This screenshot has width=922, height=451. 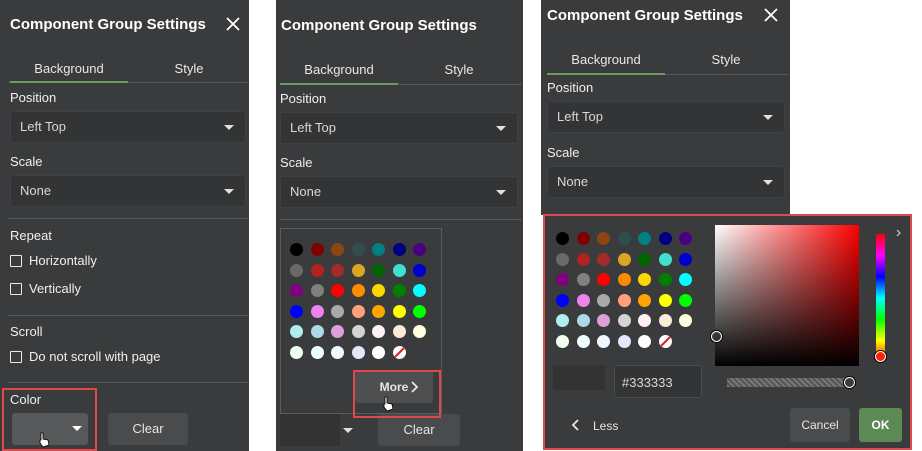 What do you see at coordinates (16, 261) in the screenshot?
I see `horizontally-checkbox` at bounding box center [16, 261].